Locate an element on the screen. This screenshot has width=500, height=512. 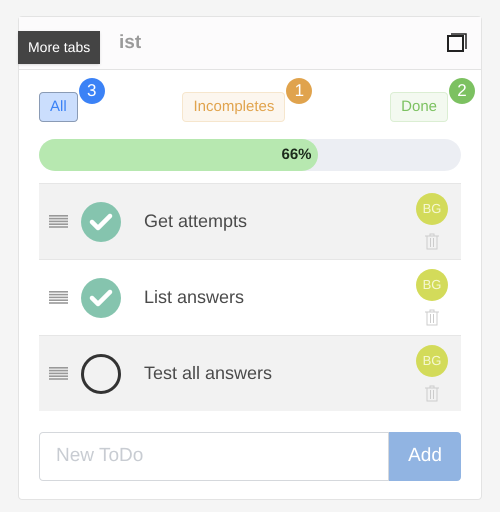
add-button: Add is located at coordinates (425, 456).